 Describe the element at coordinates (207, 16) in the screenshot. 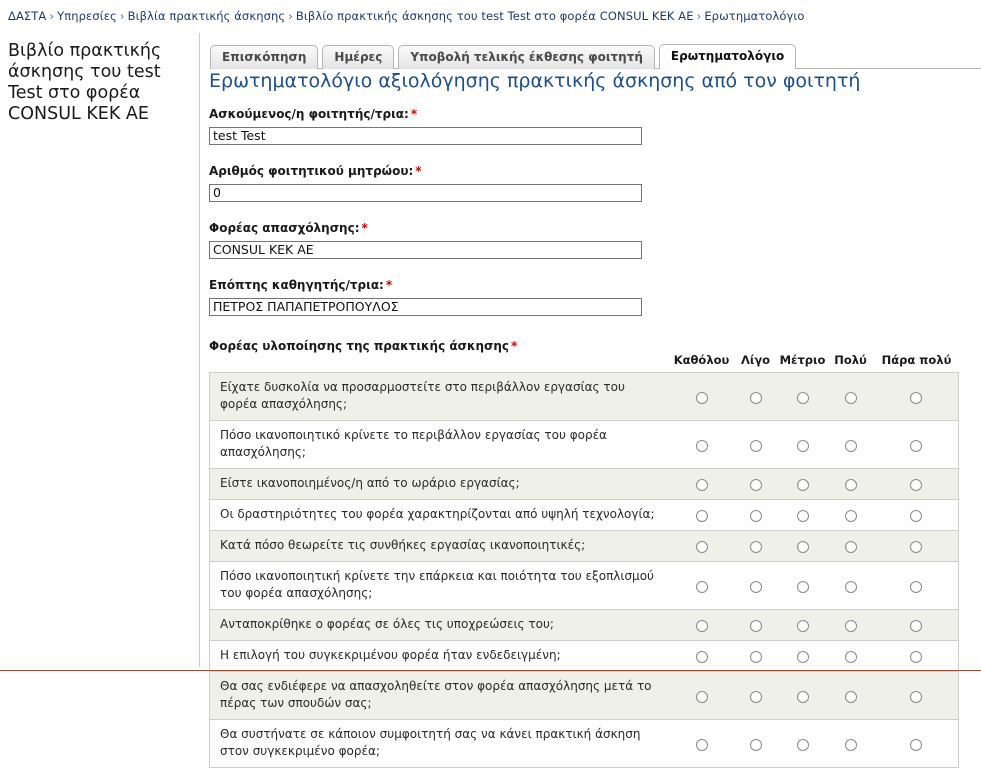

I see `breadcrumb-item-3: Βιβλία πρακτικής άσκησης` at that location.